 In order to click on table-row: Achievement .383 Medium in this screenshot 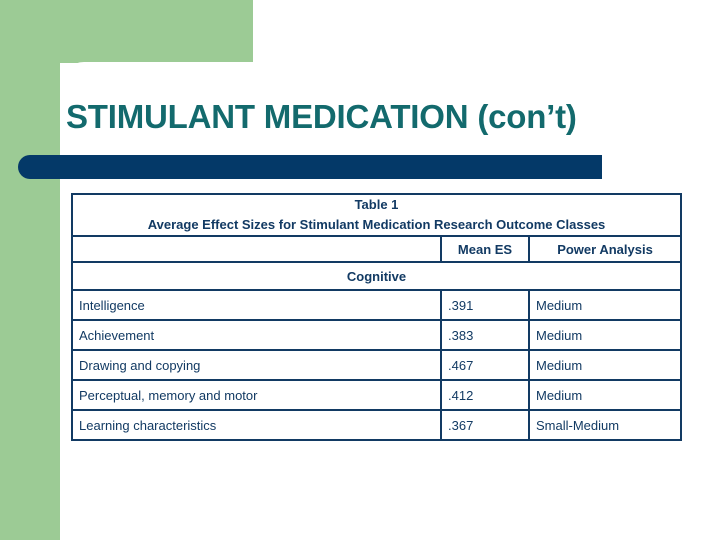, I will do `click(376, 335)`.